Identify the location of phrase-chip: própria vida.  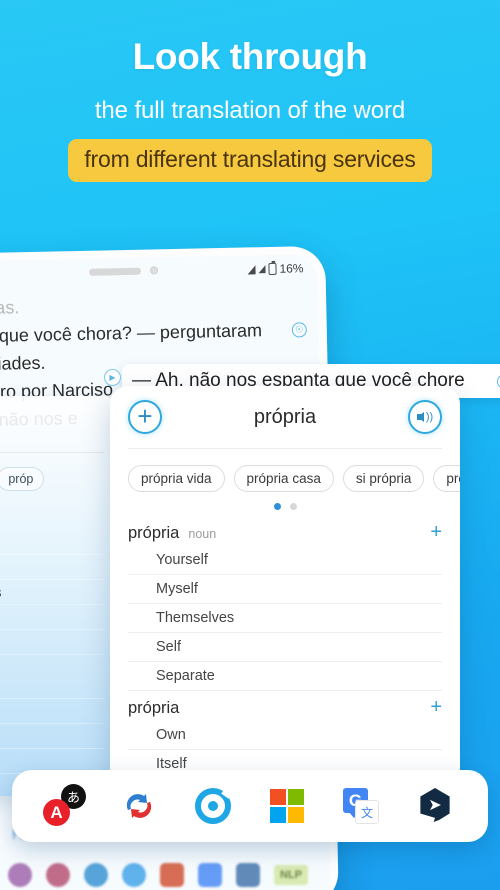
(176, 478).